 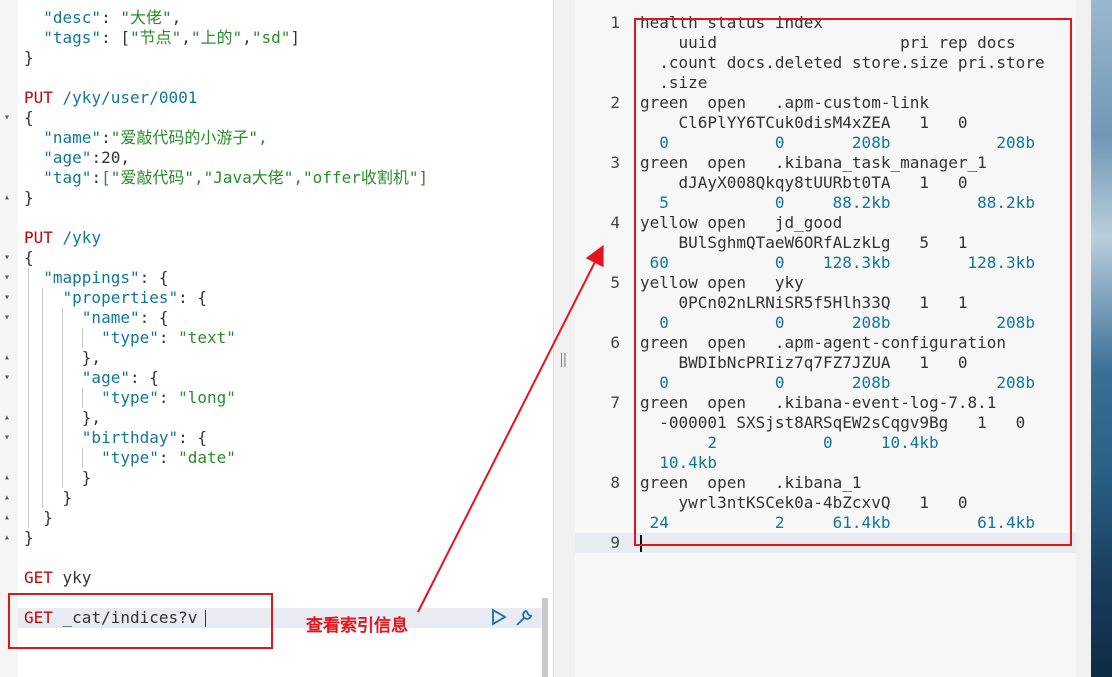 What do you see at coordinates (168, 457) in the screenshot?
I see `code-line: "type": "date"` at bounding box center [168, 457].